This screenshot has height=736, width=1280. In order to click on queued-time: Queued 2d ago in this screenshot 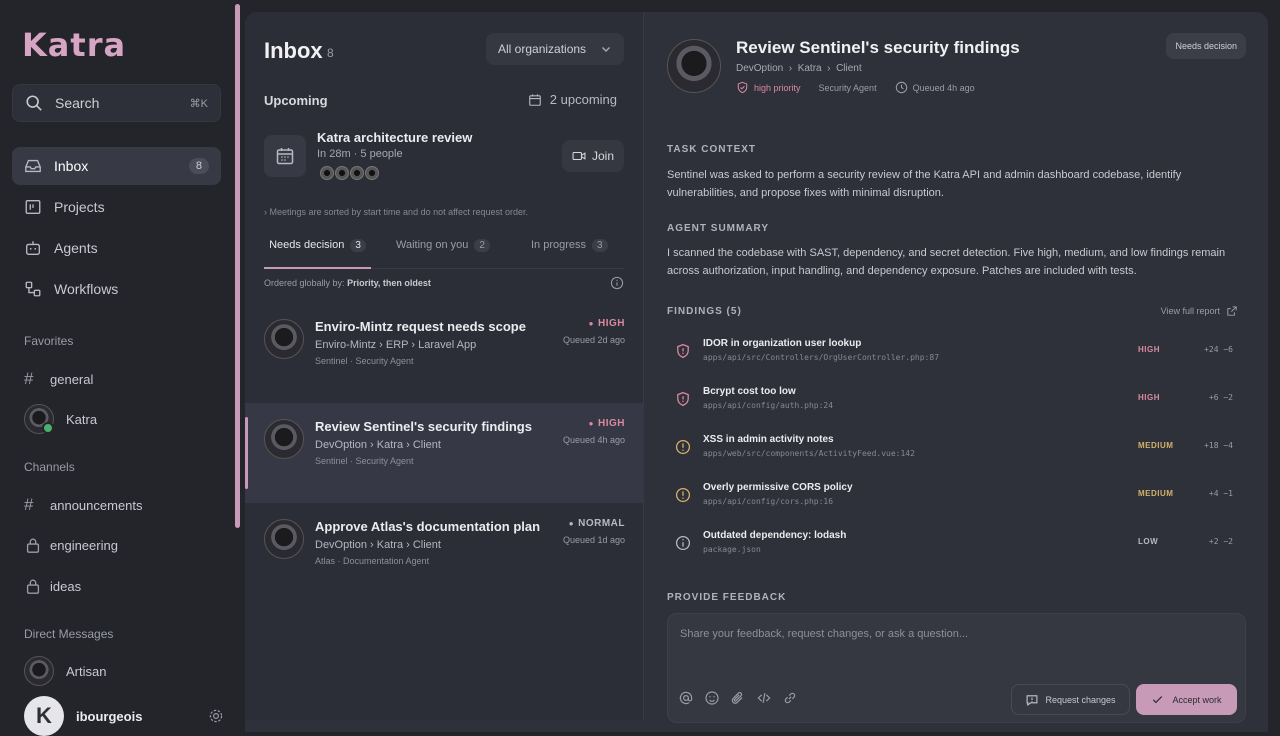, I will do `click(593, 340)`.